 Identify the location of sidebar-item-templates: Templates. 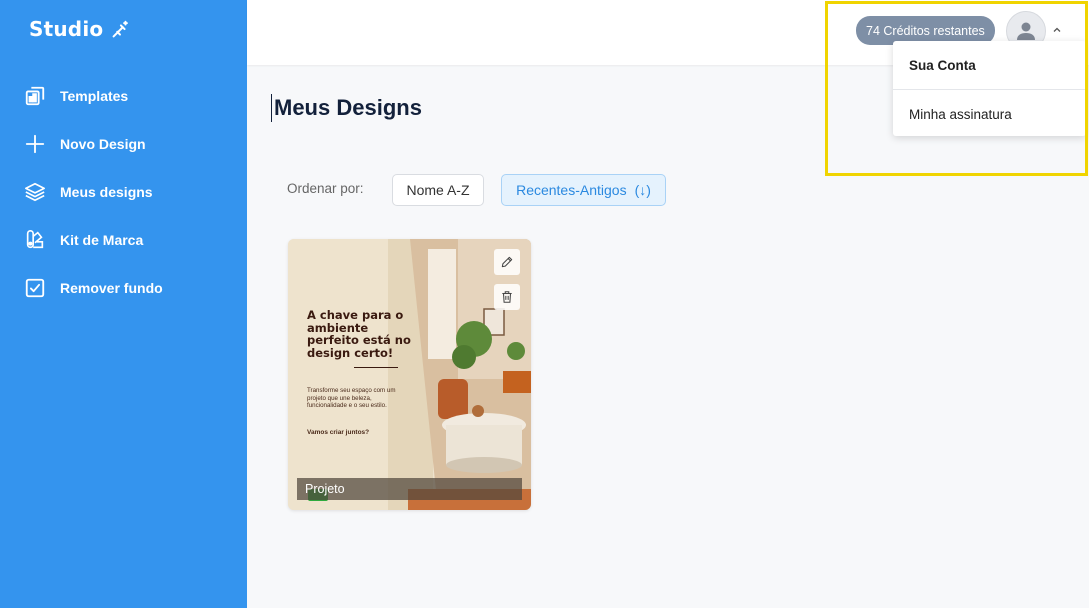
(123, 96).